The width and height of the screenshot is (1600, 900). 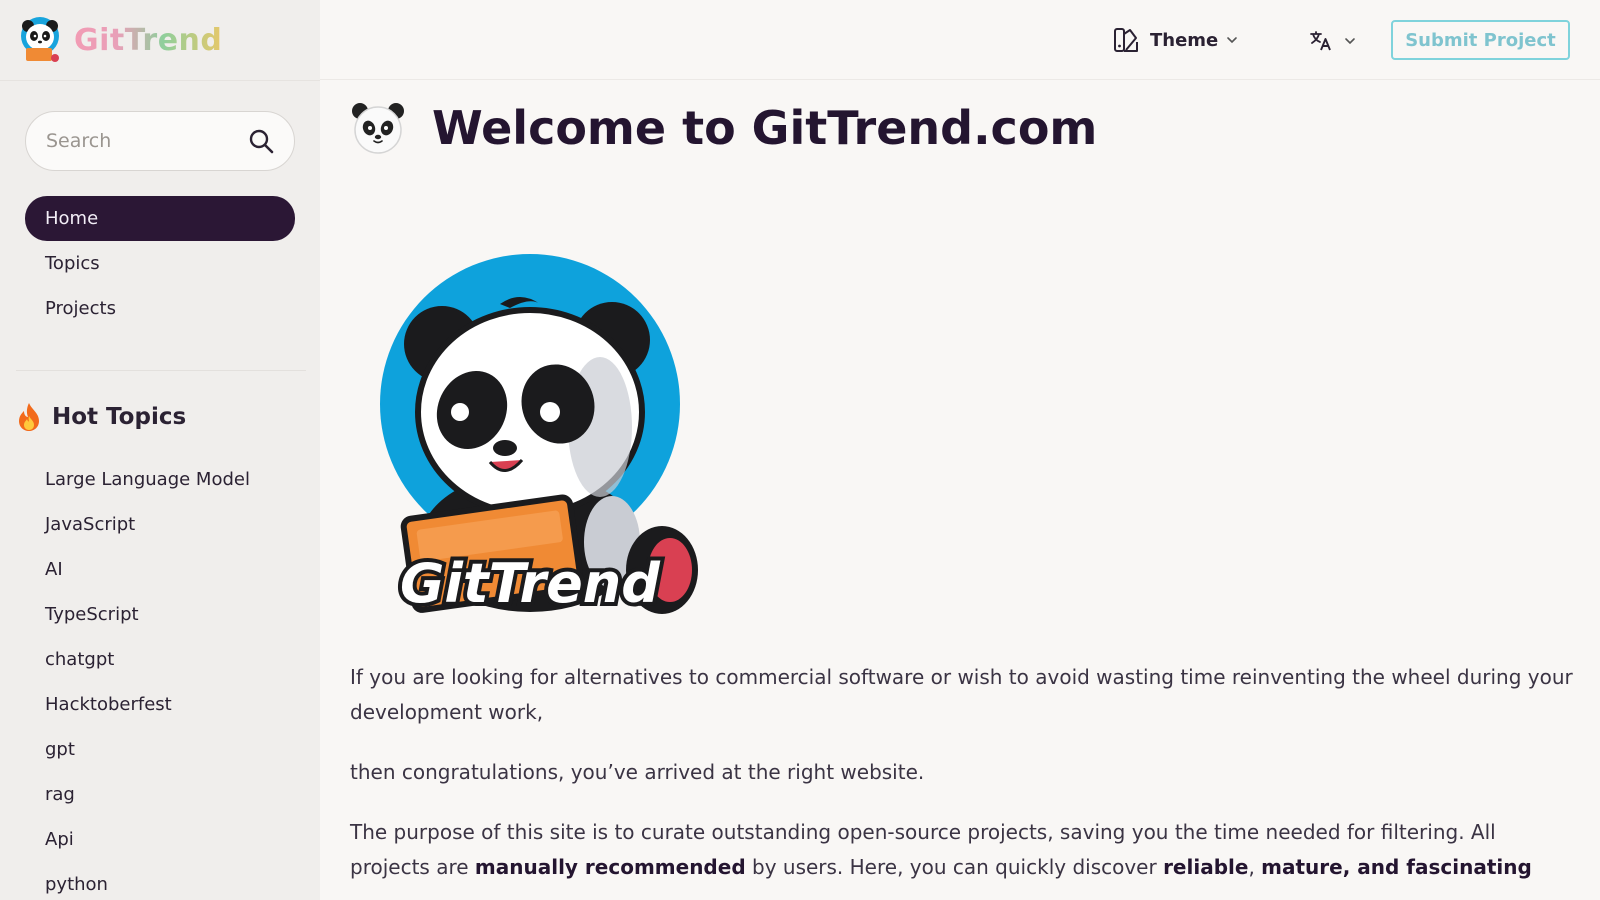 What do you see at coordinates (160, 704) in the screenshot?
I see `topic-item: Hacktoberfest` at bounding box center [160, 704].